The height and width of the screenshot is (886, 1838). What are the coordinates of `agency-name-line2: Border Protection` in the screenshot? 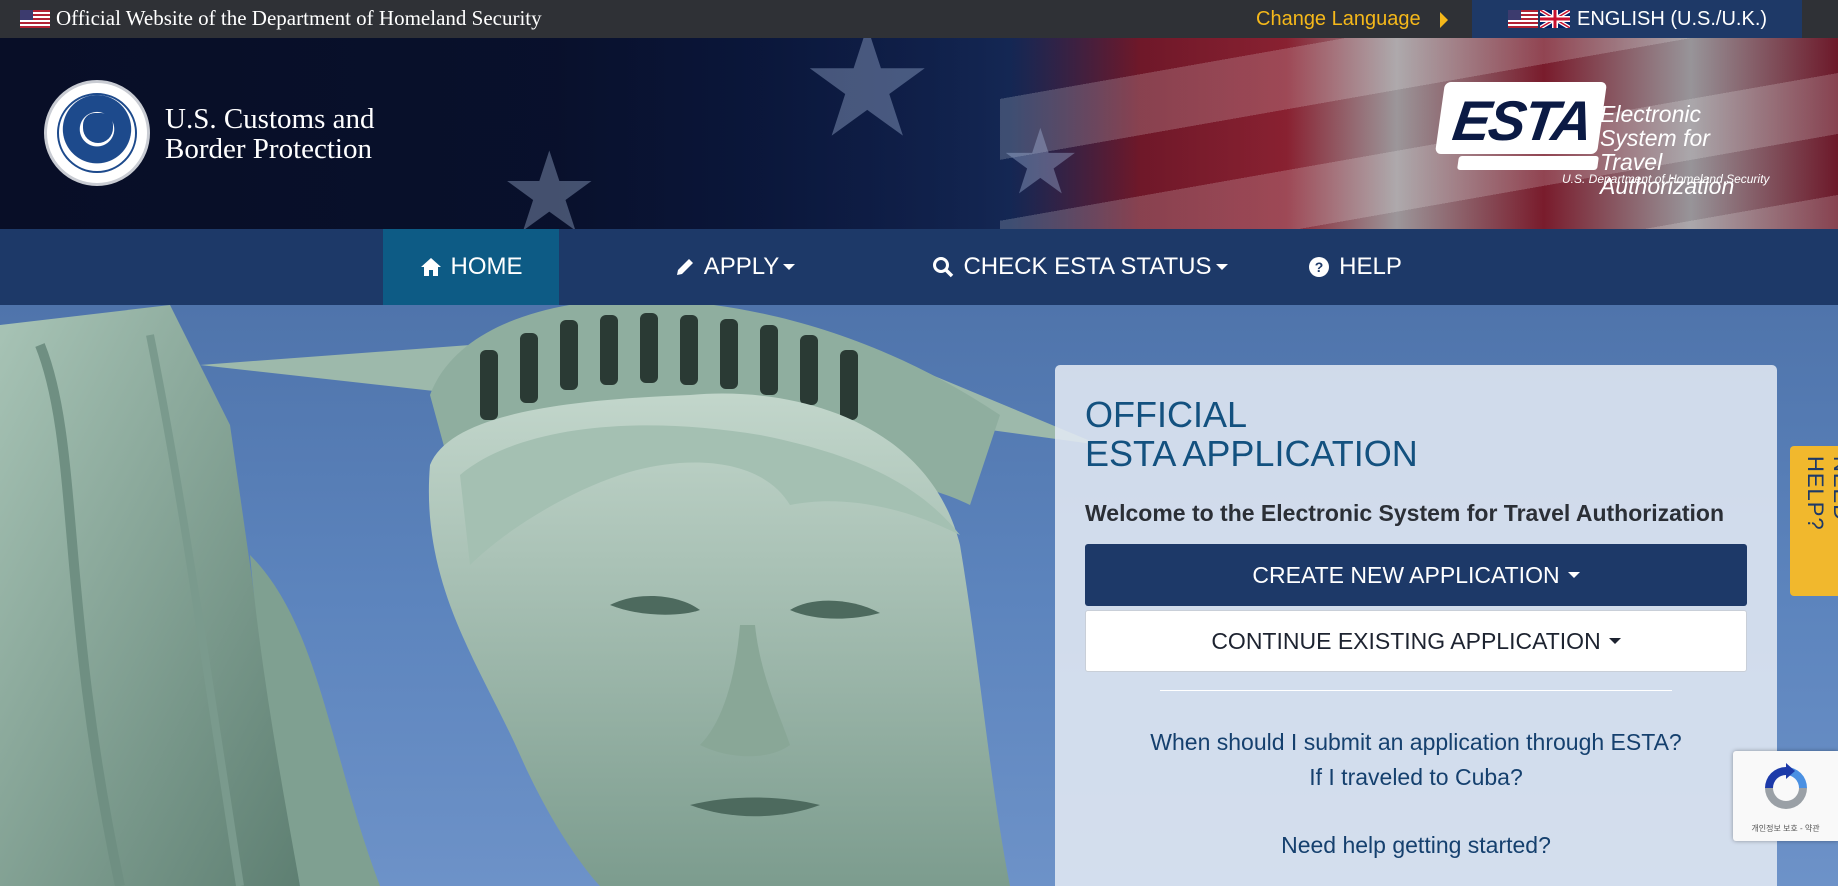 It's located at (268, 149).